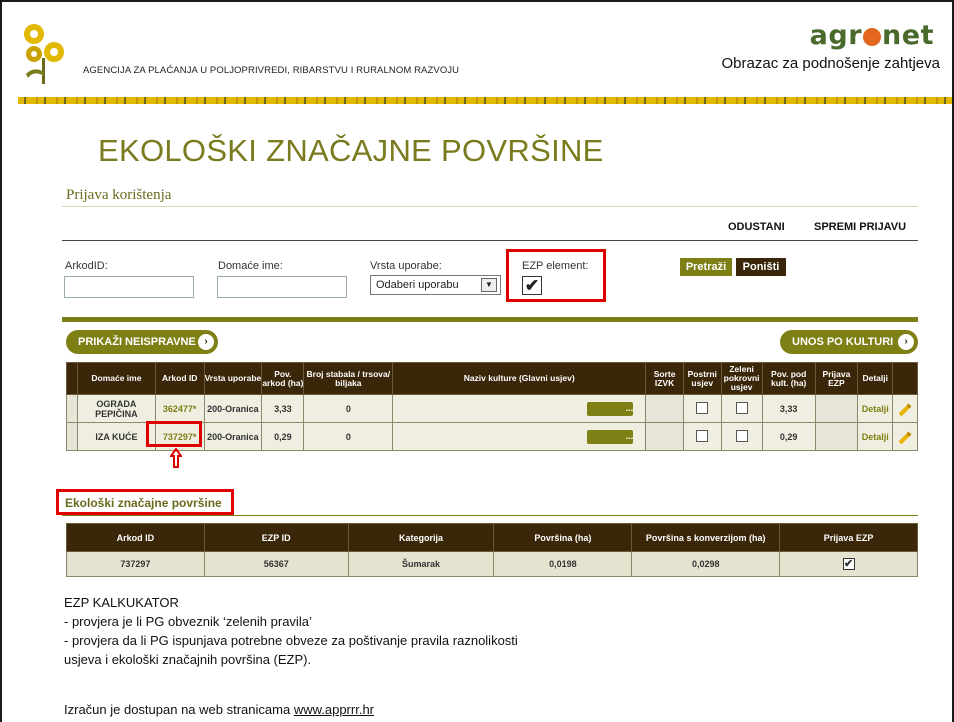 This screenshot has width=954, height=722. I want to click on col-header: Kategorija, so click(421, 537).